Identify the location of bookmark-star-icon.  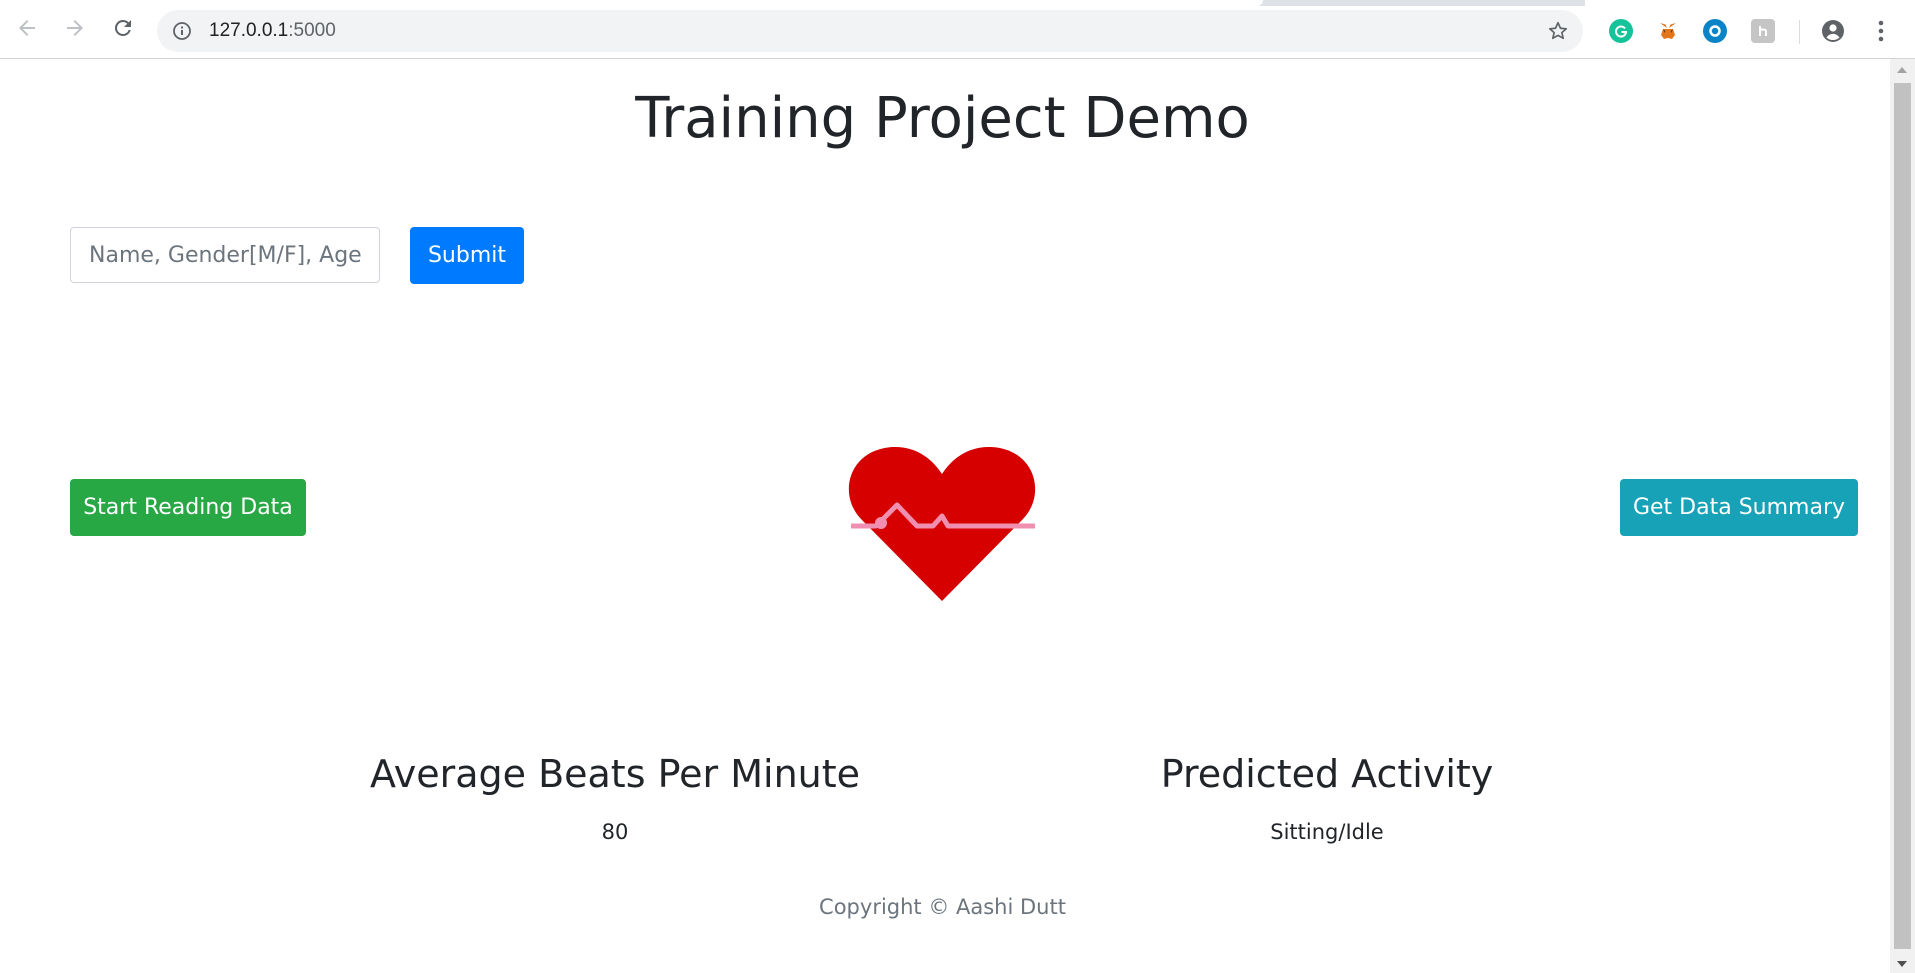
(1558, 31).